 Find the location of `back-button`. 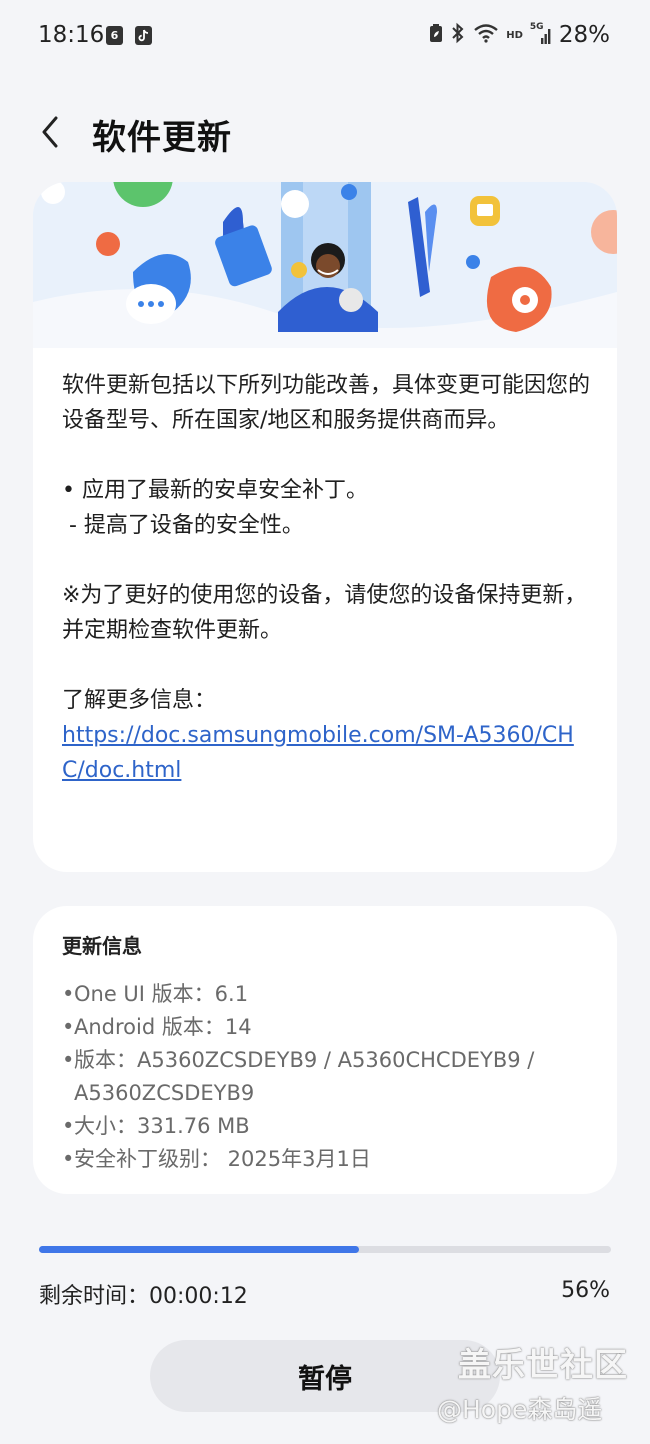

back-button is located at coordinates (52, 132).